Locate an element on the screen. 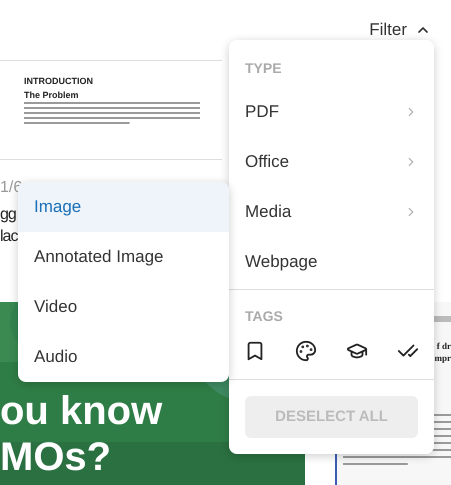 Image resolution: width=451 pixels, height=485 pixels. menu-item: Webpage is located at coordinates (331, 262).